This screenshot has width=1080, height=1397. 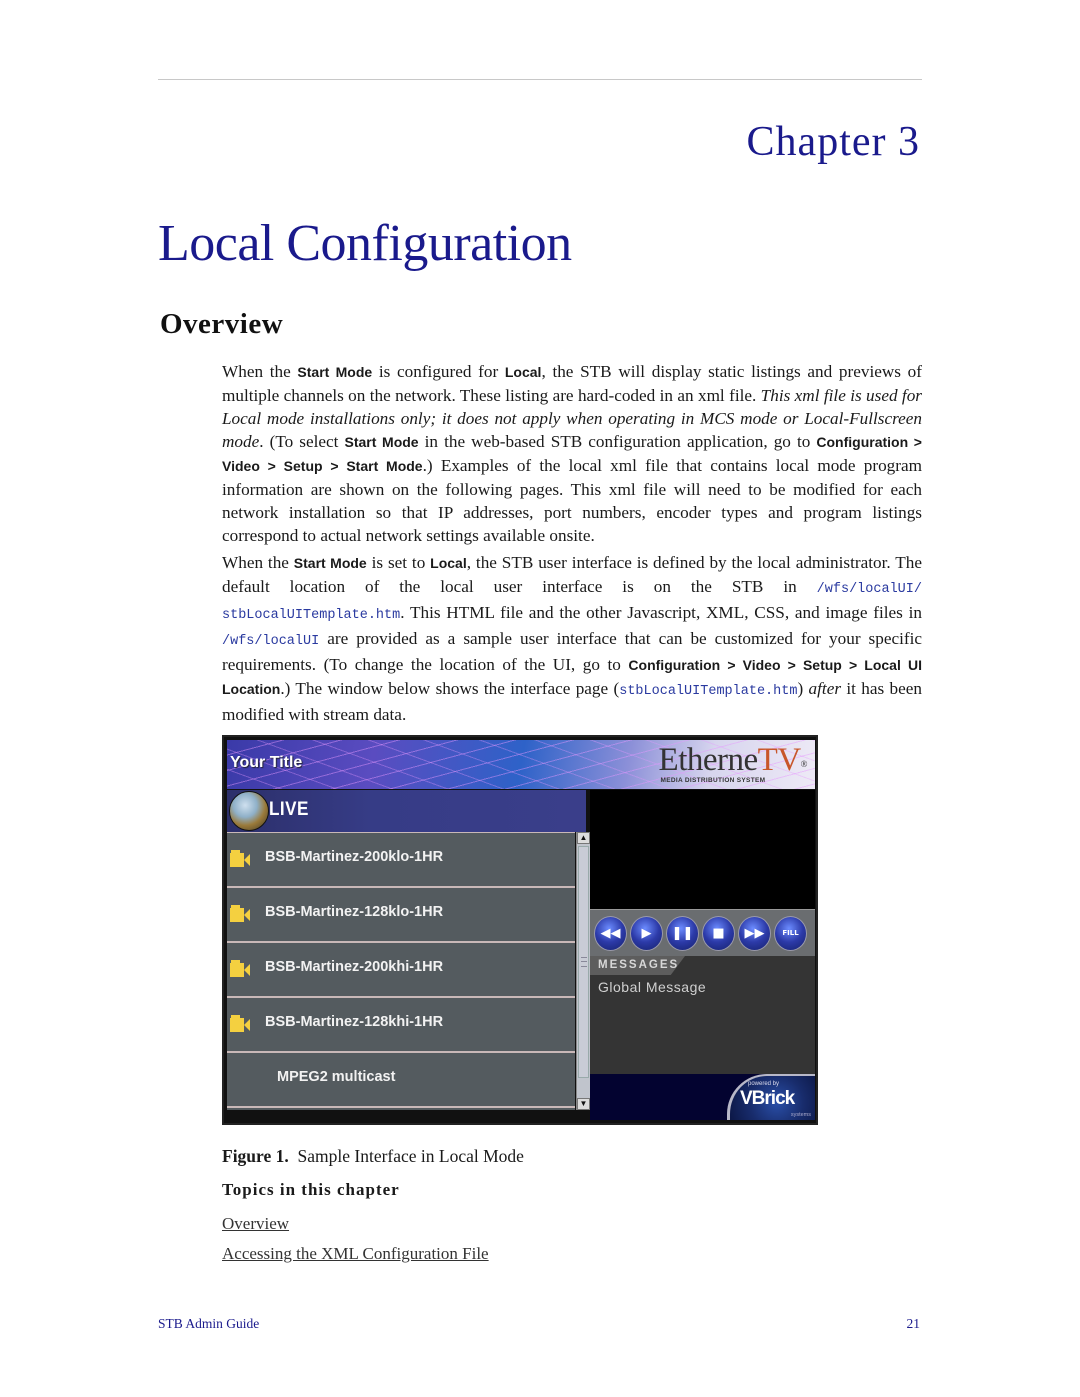 What do you see at coordinates (702, 849) in the screenshot?
I see `video-preview` at bounding box center [702, 849].